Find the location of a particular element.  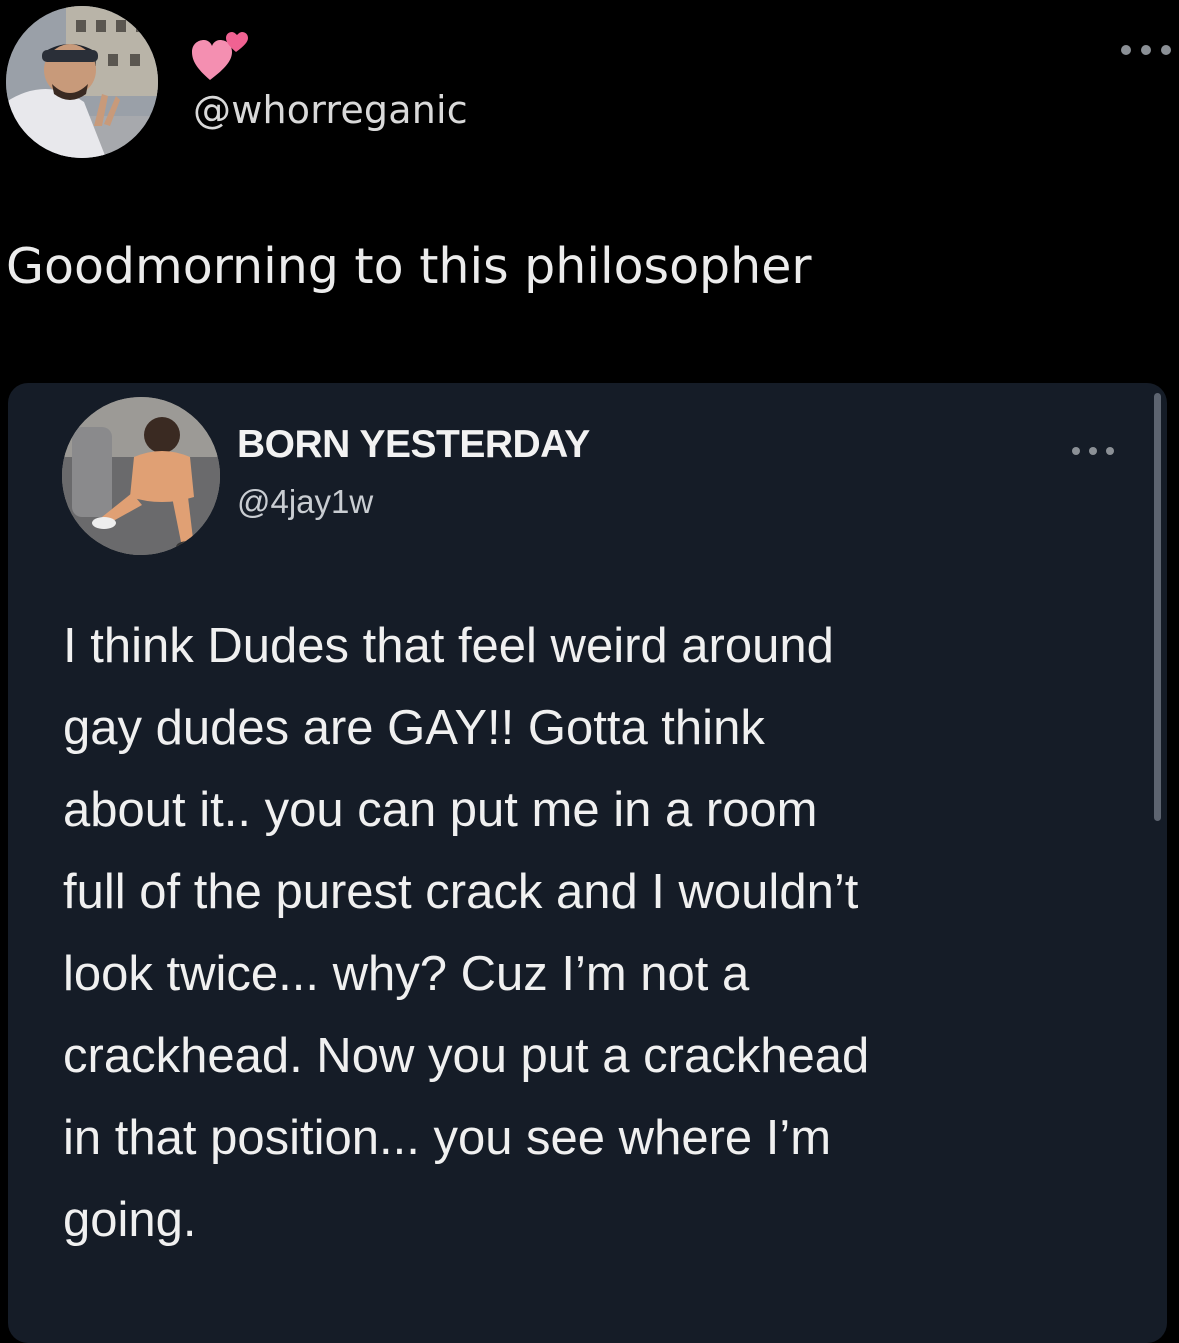

tweet-text-line: look twice... why? Cuz I’m not a is located at coordinates (406, 974).